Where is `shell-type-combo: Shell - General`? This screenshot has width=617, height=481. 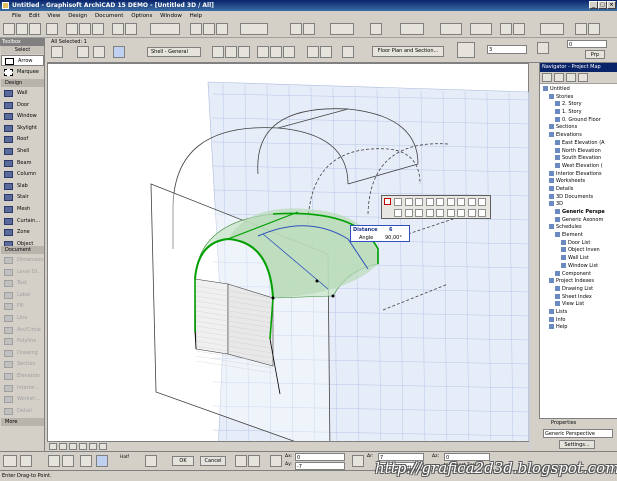 shell-type-combo: Shell - General is located at coordinates (174, 52).